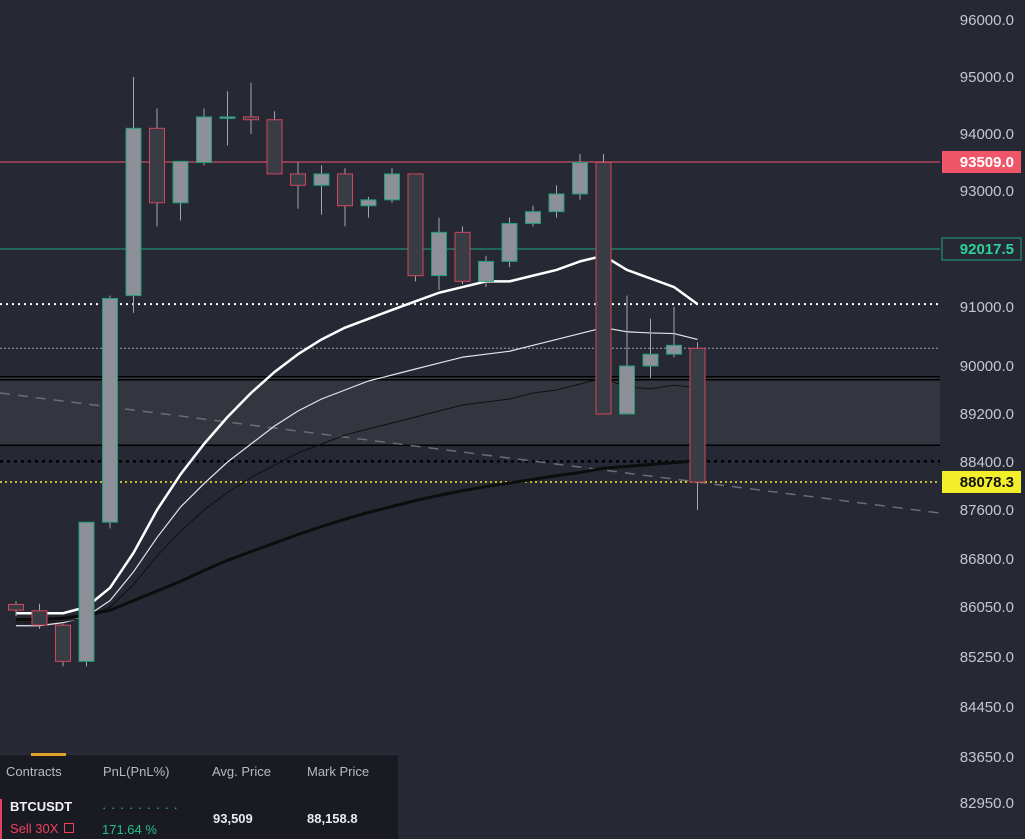  Describe the element at coordinates (69, 828) in the screenshot. I see `external-link-icon` at that location.